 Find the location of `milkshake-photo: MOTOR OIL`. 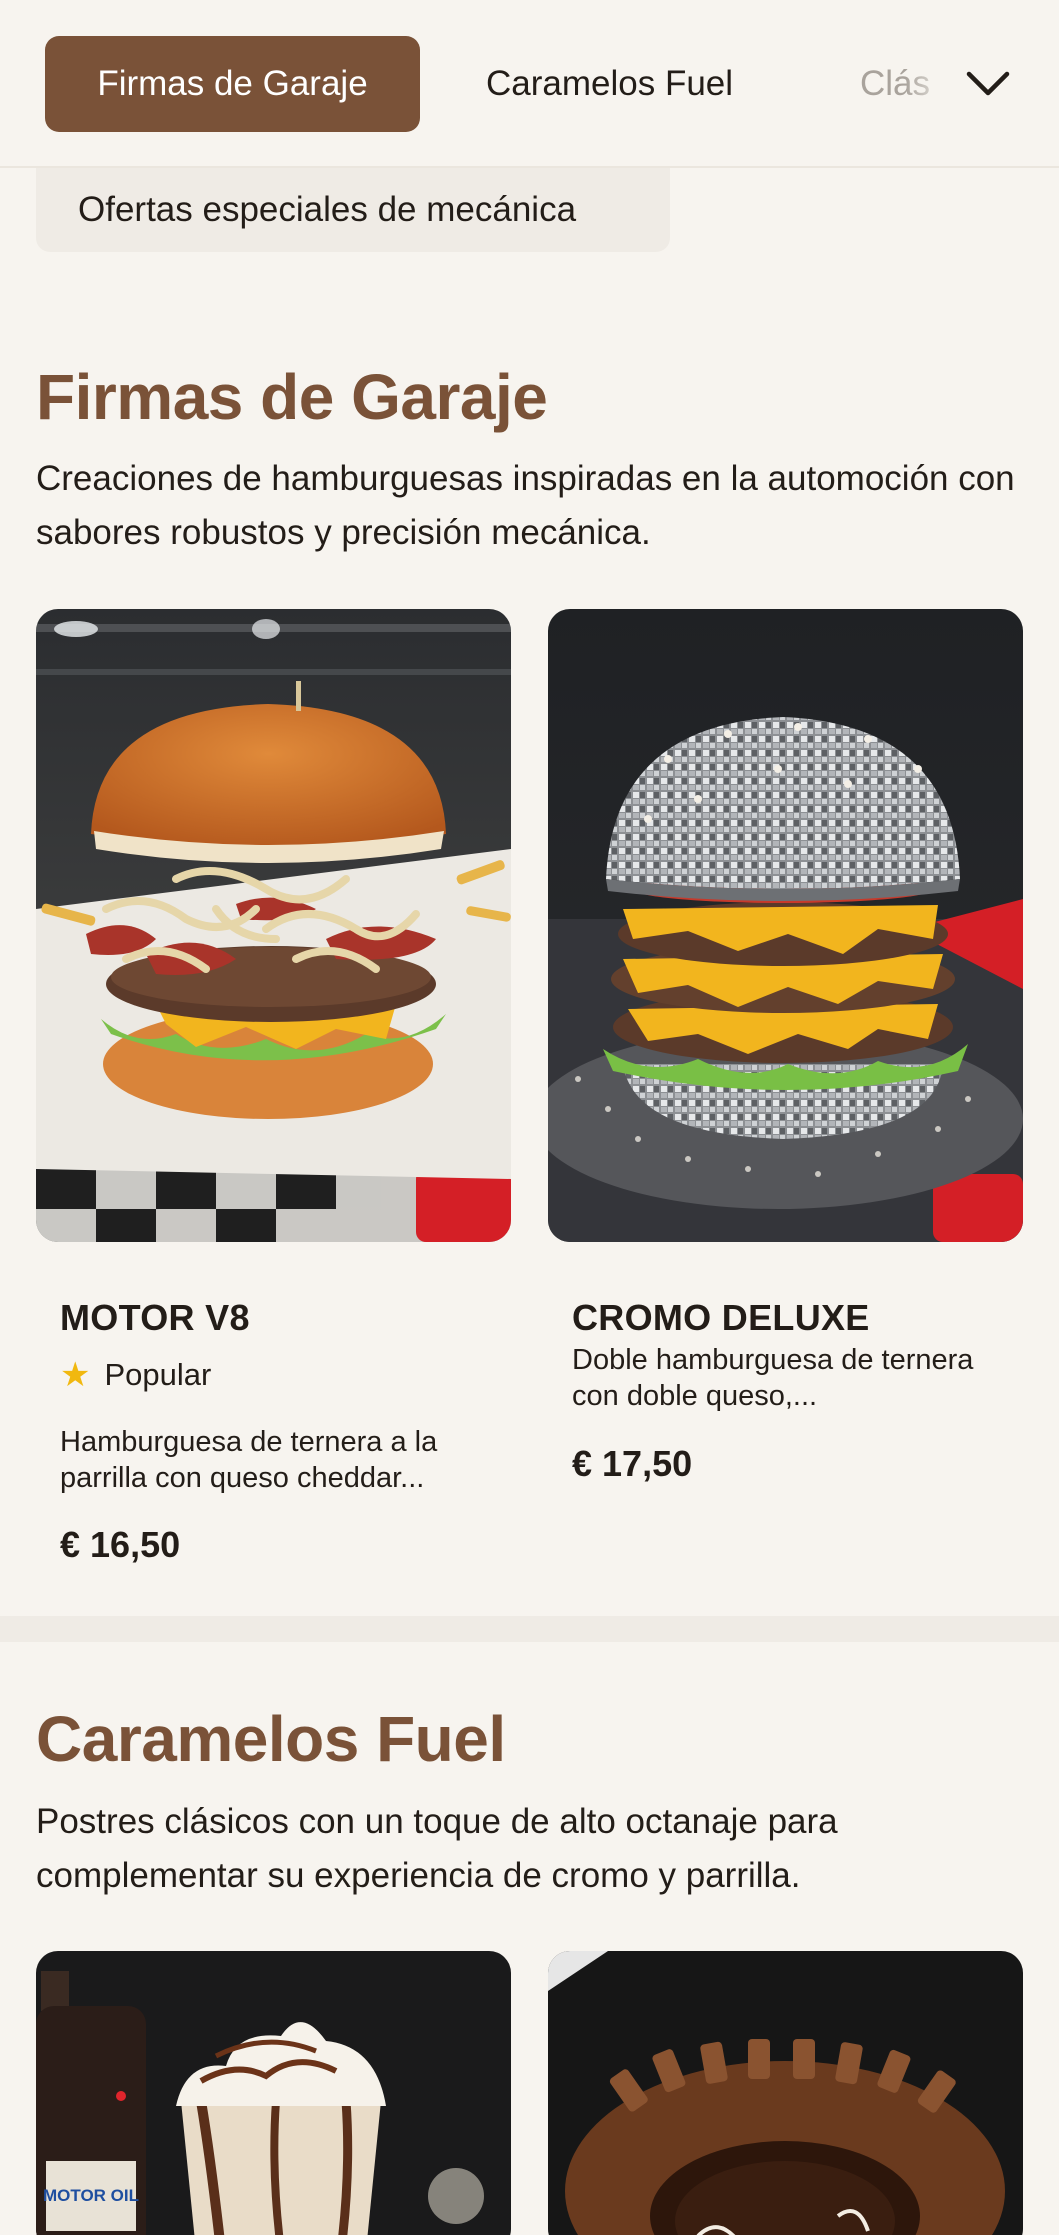

milkshake-photo: MOTOR OIL is located at coordinates (273, 2093).